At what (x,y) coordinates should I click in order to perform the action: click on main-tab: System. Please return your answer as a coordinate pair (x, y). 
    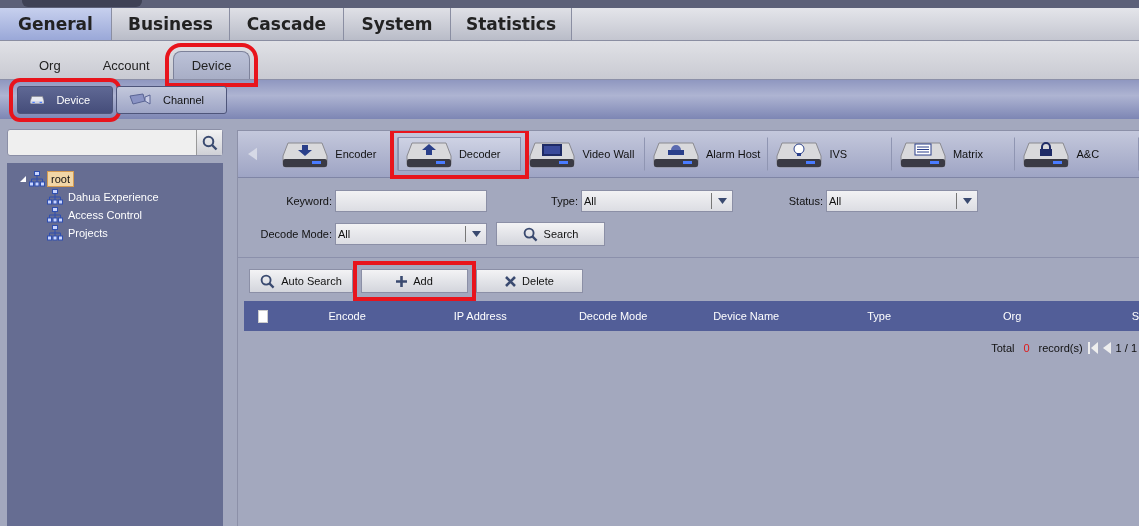
    Looking at the image, I should click on (397, 24).